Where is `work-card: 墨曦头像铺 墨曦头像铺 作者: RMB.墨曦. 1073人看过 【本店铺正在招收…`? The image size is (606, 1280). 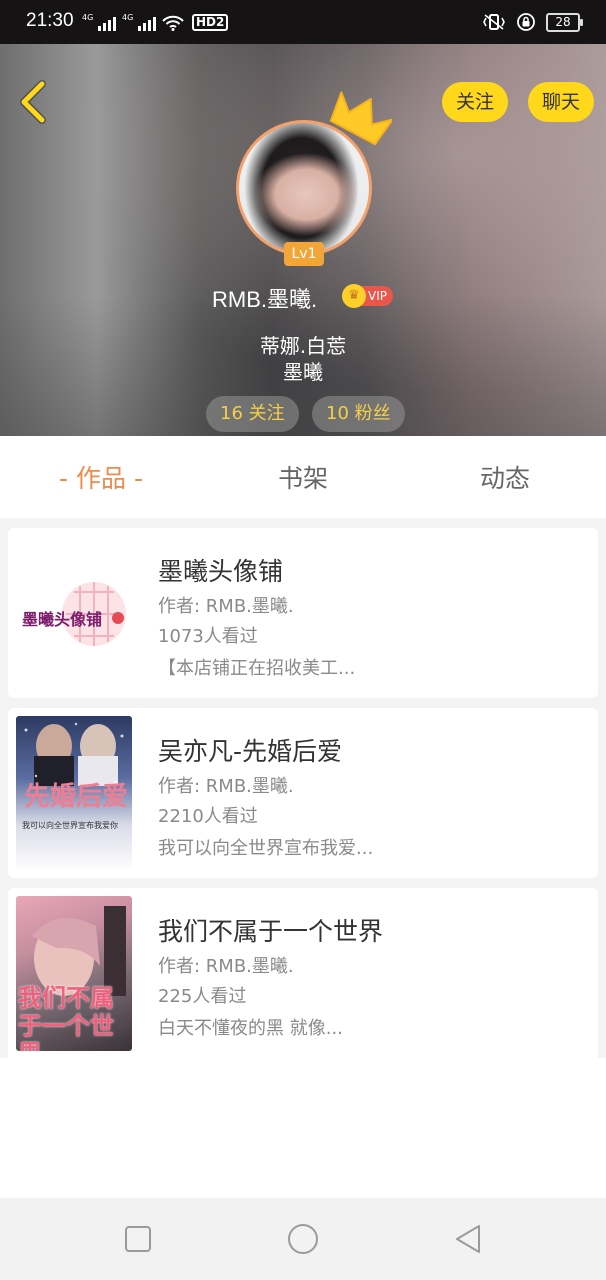 work-card: 墨曦头像铺 墨曦头像铺 作者: RMB.墨曦. 1073人看过 【本店铺正在招收… is located at coordinates (303, 613).